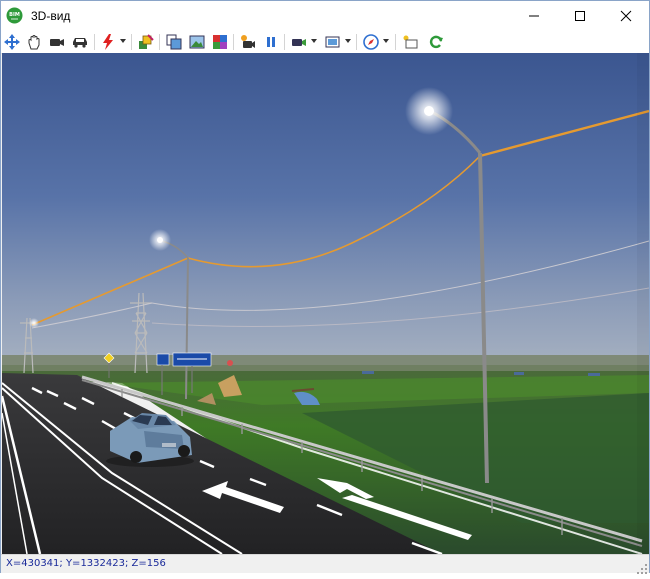 This screenshot has height=579, width=650. I want to click on export-image-button, so click(333, 42).